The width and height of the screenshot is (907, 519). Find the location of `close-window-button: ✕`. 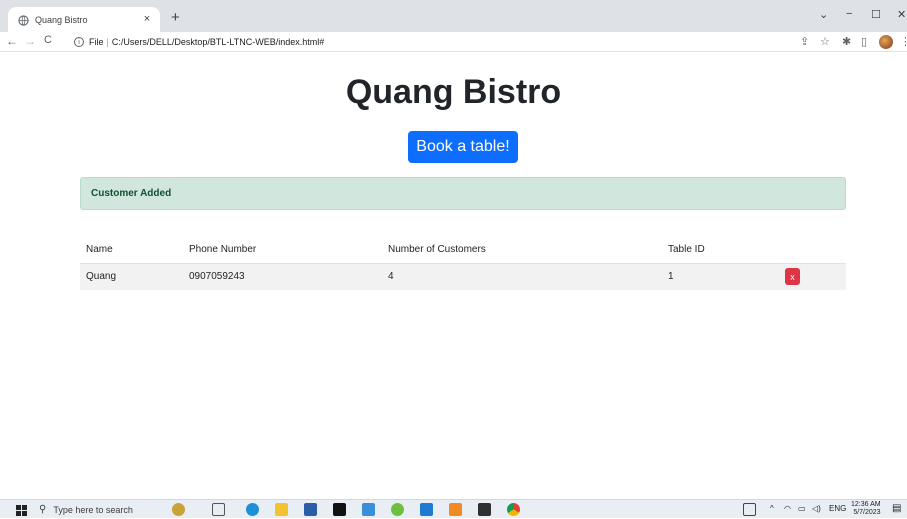

close-window-button: ✕ is located at coordinates (901, 14).